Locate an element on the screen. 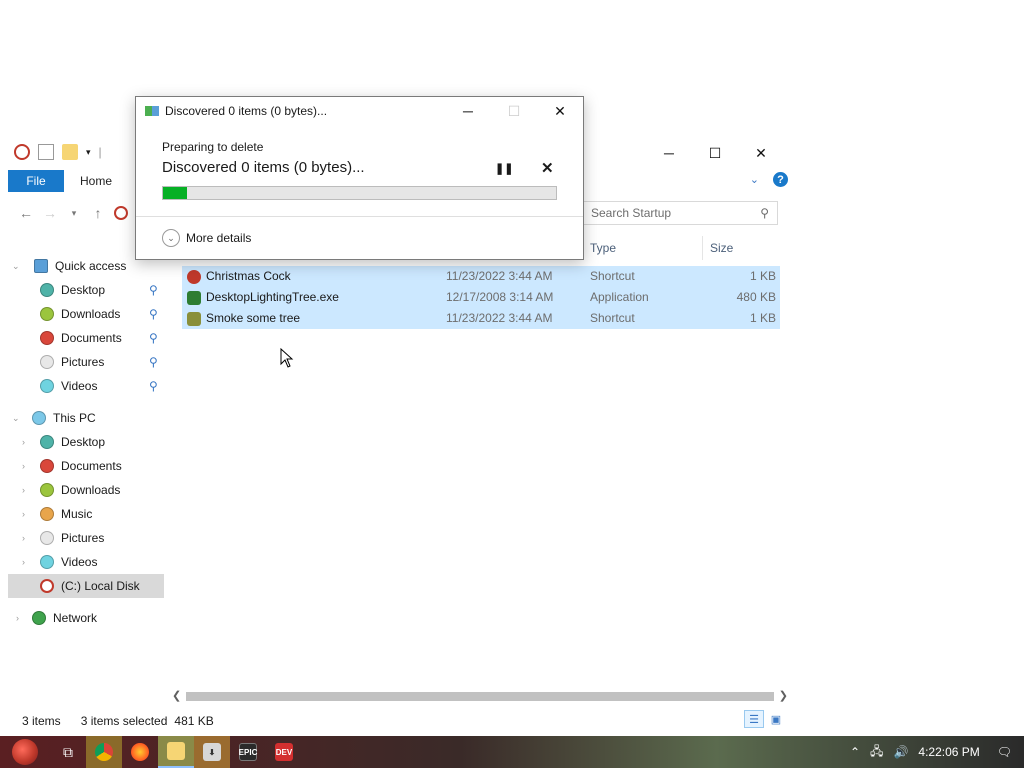  recent-locations-icon: ▾ is located at coordinates (74, 213).